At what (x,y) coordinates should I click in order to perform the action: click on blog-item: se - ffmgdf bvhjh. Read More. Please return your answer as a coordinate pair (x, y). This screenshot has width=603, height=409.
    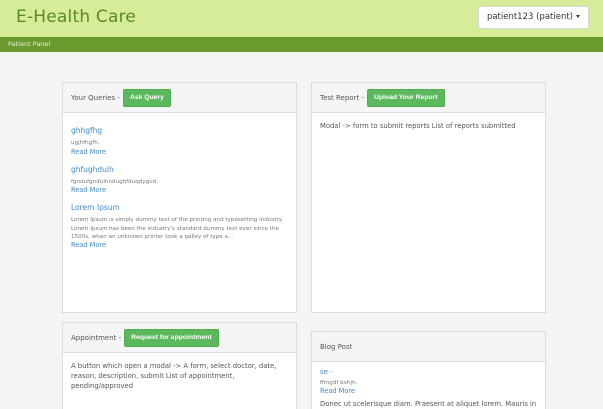
    Looking at the image, I should click on (428, 382).